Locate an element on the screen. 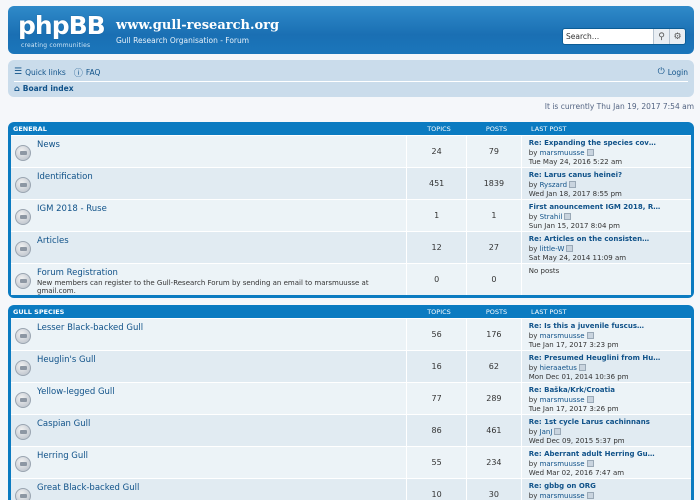 Image resolution: width=700 pixels, height=500 pixels. topics-count: 10 is located at coordinates (437, 489).